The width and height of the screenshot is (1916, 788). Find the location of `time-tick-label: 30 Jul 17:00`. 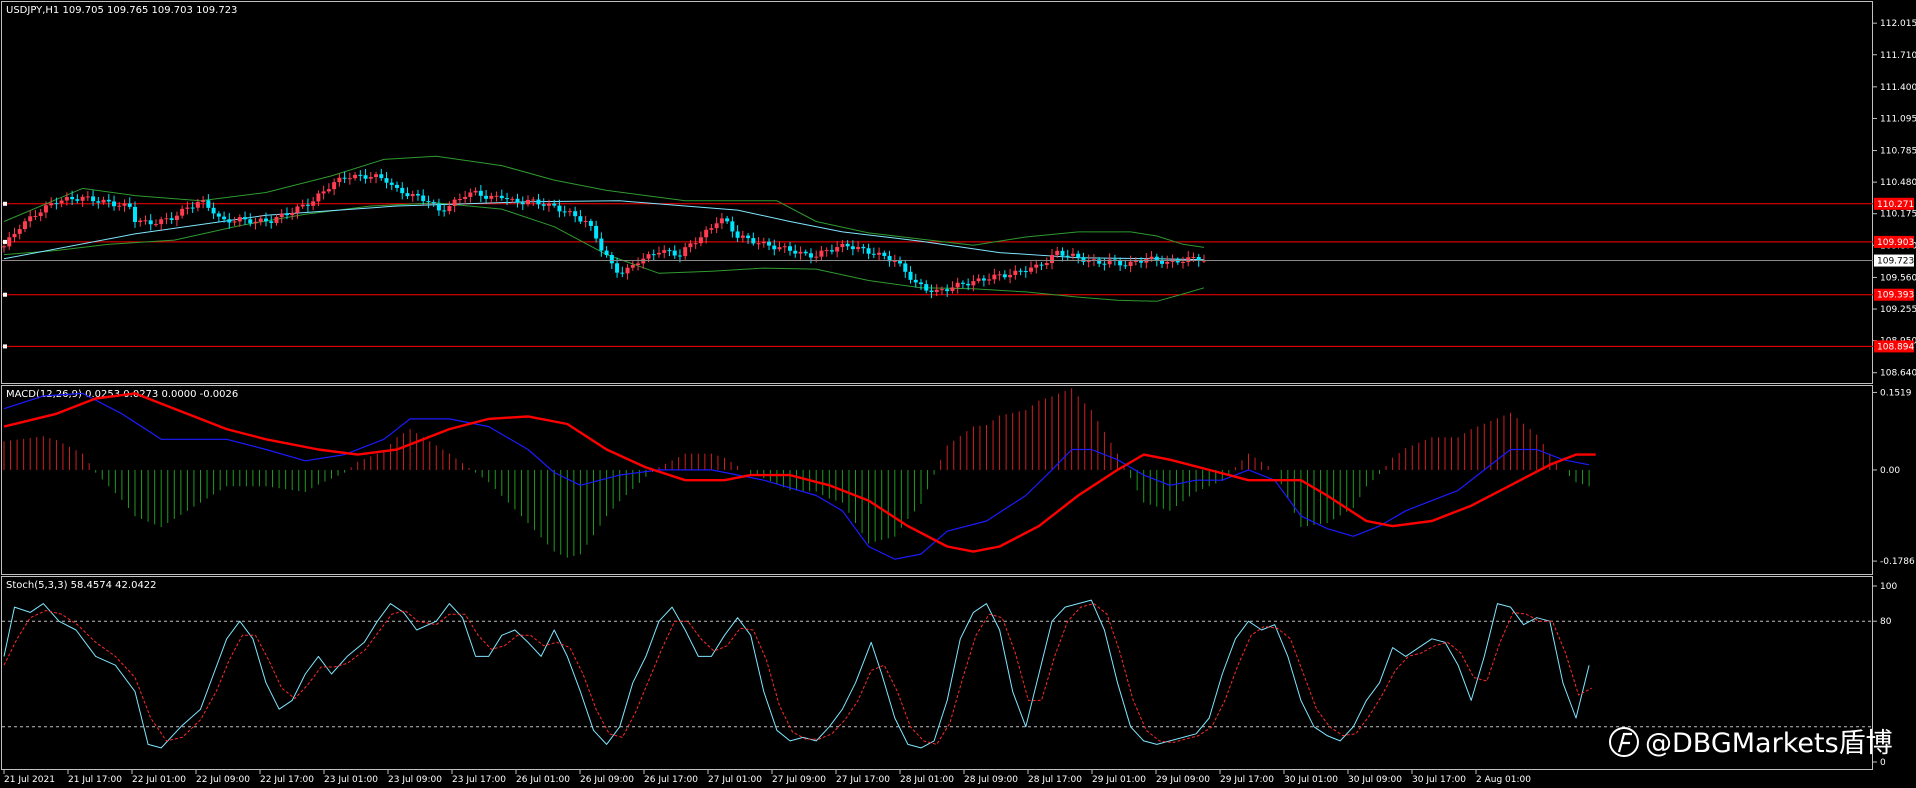

time-tick-label: 30 Jul 17:00 is located at coordinates (1439, 780).